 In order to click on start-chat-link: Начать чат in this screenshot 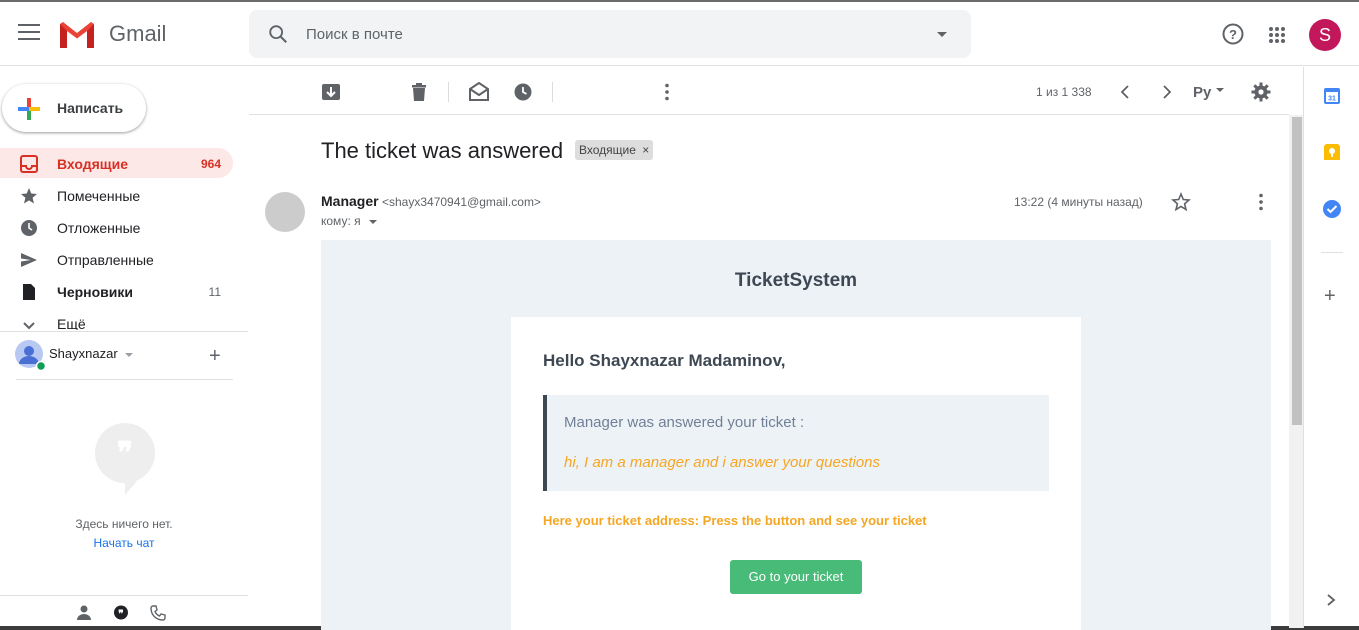, I will do `click(124, 543)`.